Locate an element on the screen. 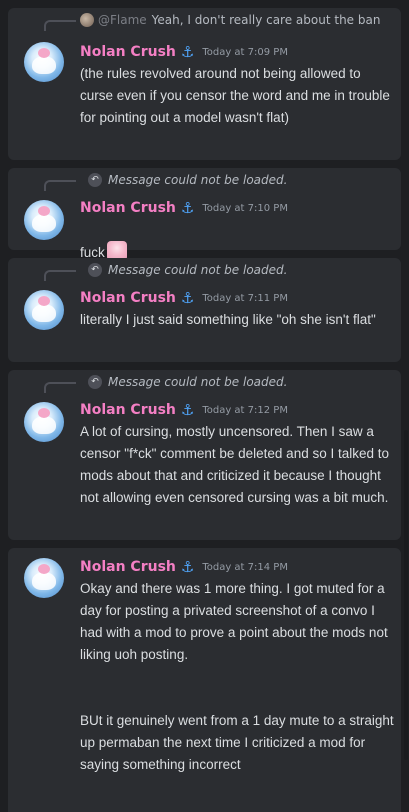 This screenshot has height=812, width=409. message-header: Nolan Crush ⚓ Today at 7:09 PM is located at coordinates (184, 52).